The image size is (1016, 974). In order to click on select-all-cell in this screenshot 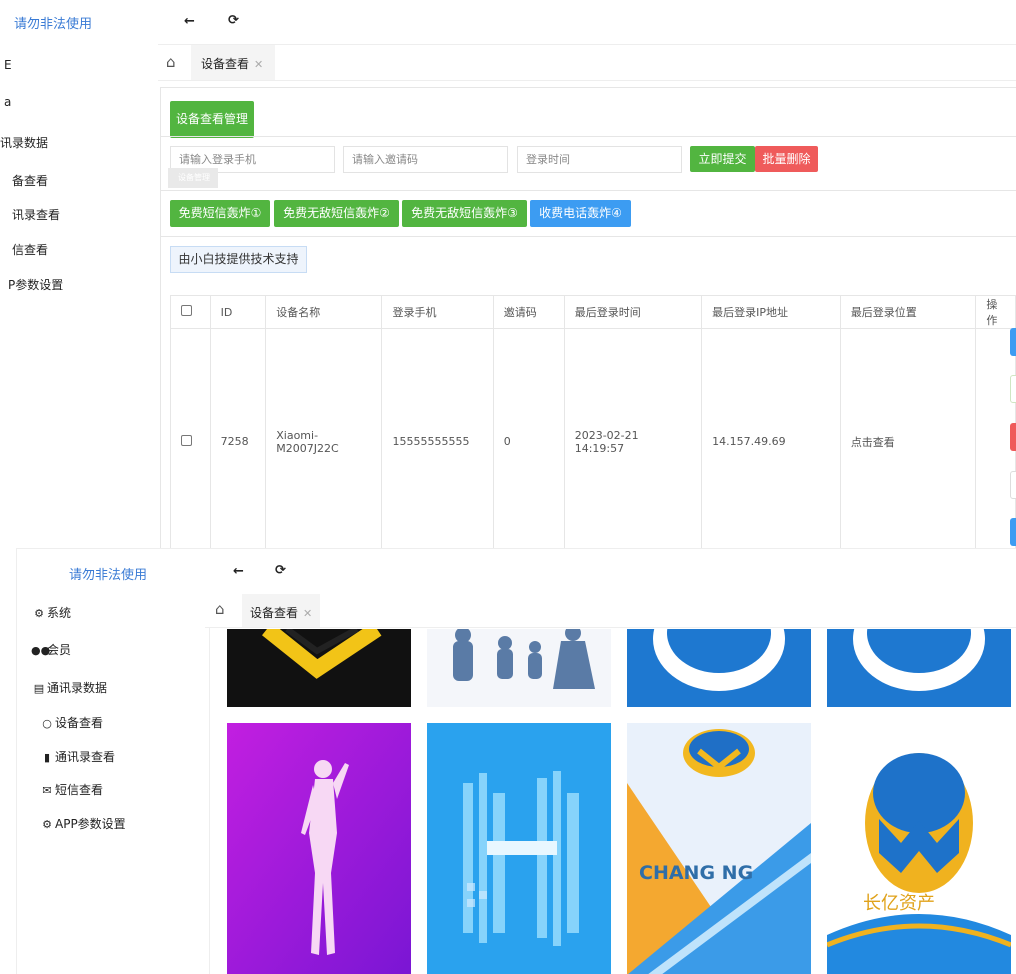, I will do `click(190, 312)`.